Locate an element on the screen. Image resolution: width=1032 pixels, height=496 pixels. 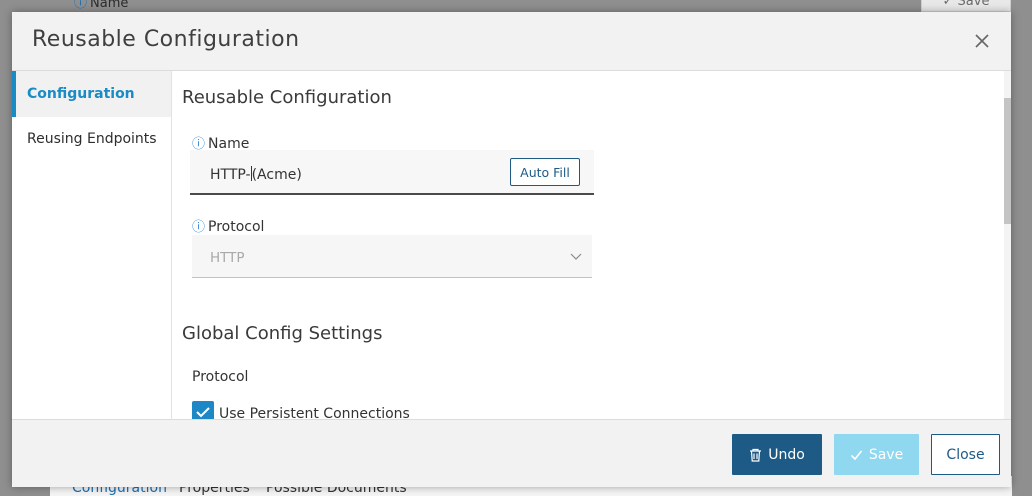
global-protocol-label: Protocol is located at coordinates (220, 377).